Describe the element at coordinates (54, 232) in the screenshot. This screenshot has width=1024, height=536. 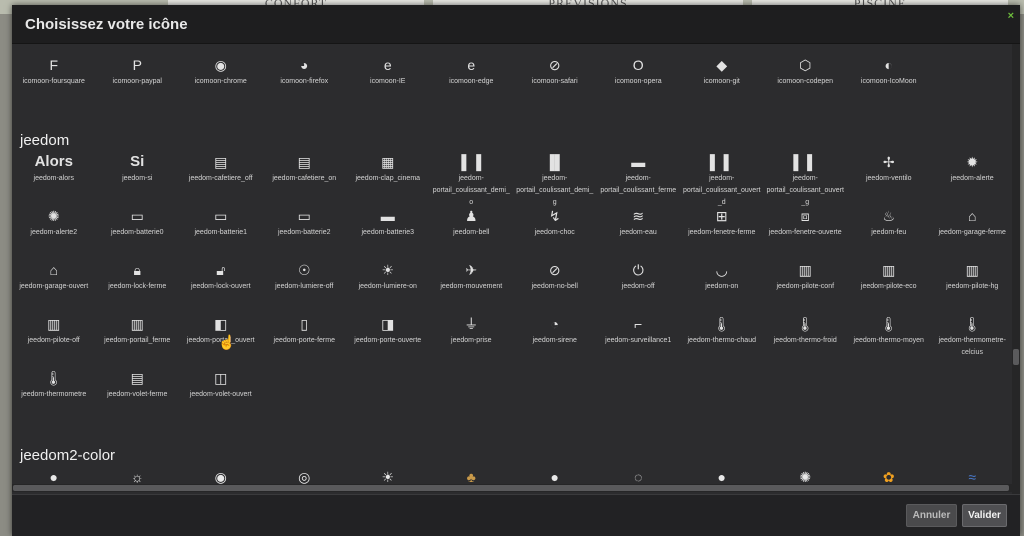
I see `icon-option: ✺ jeedom-alerte2` at that location.